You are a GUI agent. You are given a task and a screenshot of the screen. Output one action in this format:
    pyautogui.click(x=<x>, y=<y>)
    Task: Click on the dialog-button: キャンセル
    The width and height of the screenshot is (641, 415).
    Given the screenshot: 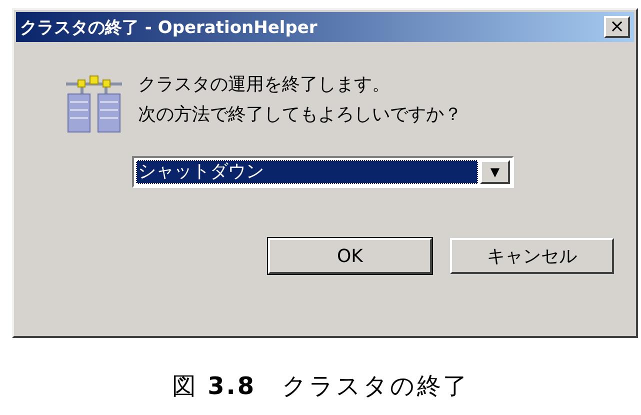 What is the action you would take?
    pyautogui.click(x=532, y=256)
    